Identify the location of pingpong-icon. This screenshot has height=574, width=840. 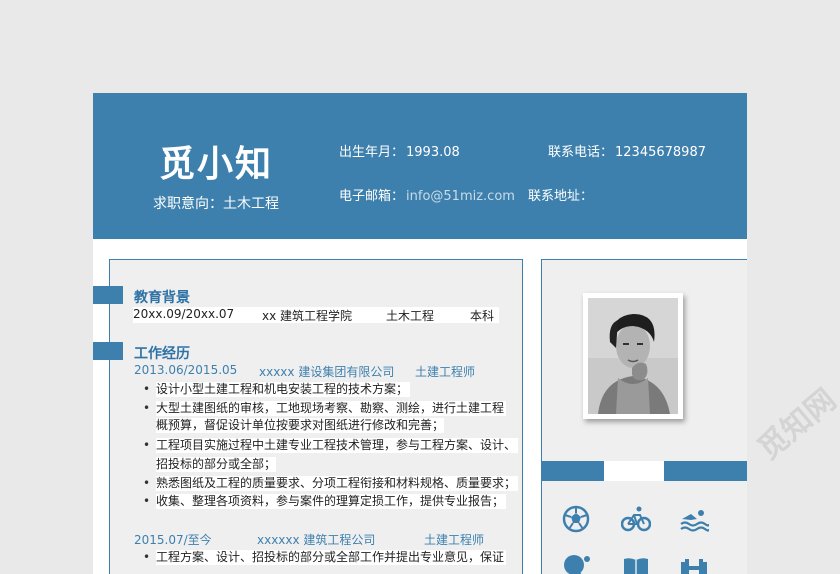
(577, 564).